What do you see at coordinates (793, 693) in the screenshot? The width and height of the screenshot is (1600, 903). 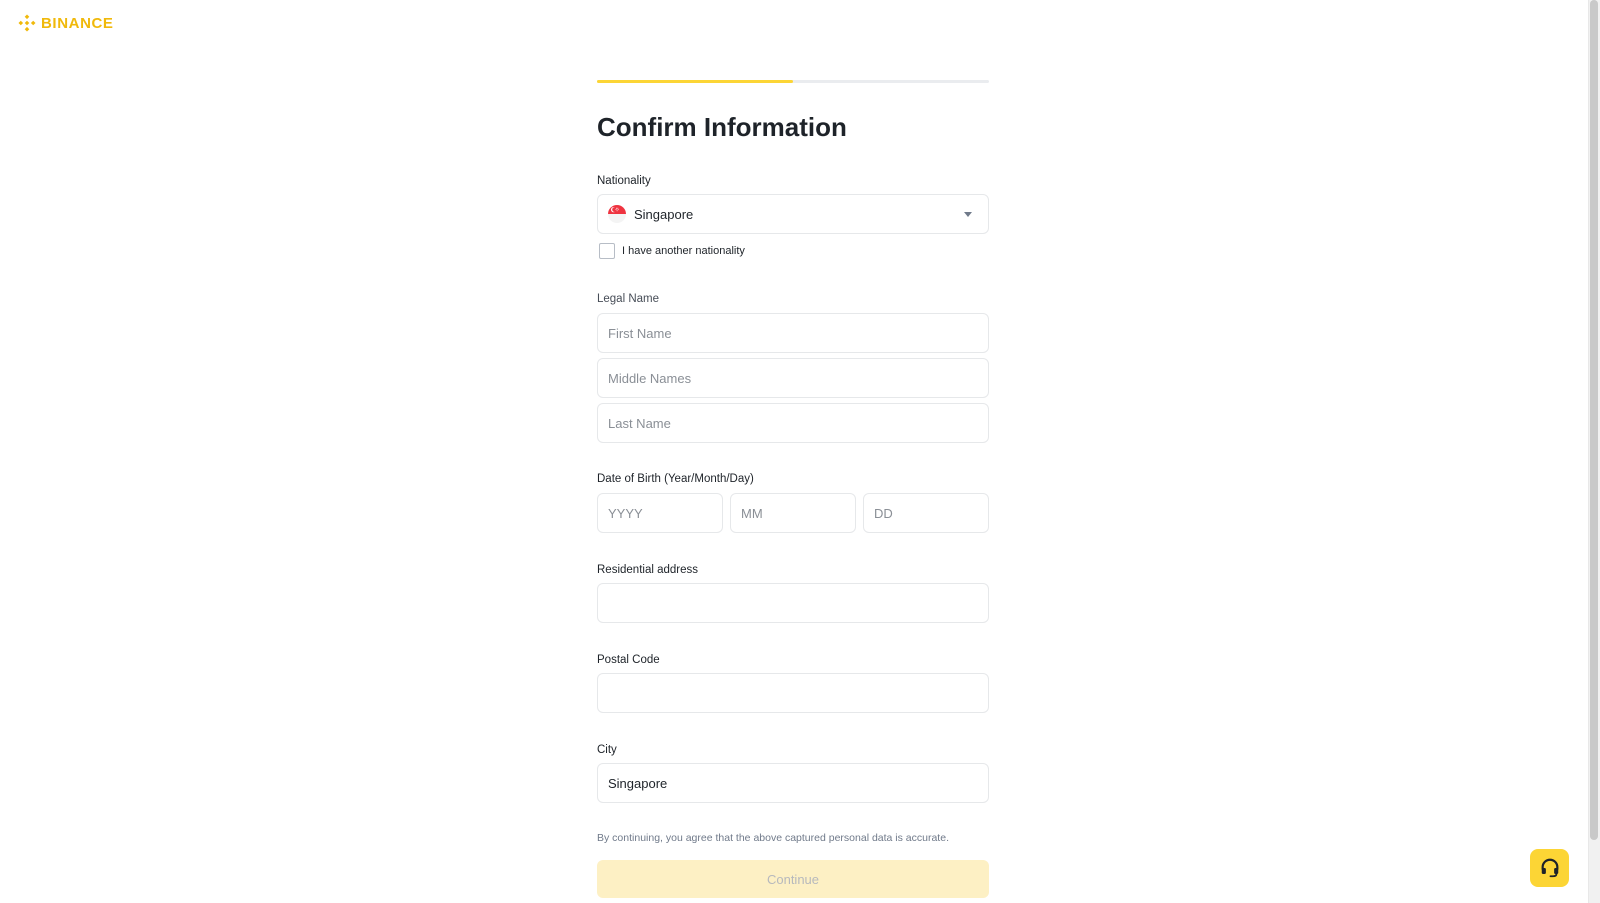 I see `postal-code-input` at bounding box center [793, 693].